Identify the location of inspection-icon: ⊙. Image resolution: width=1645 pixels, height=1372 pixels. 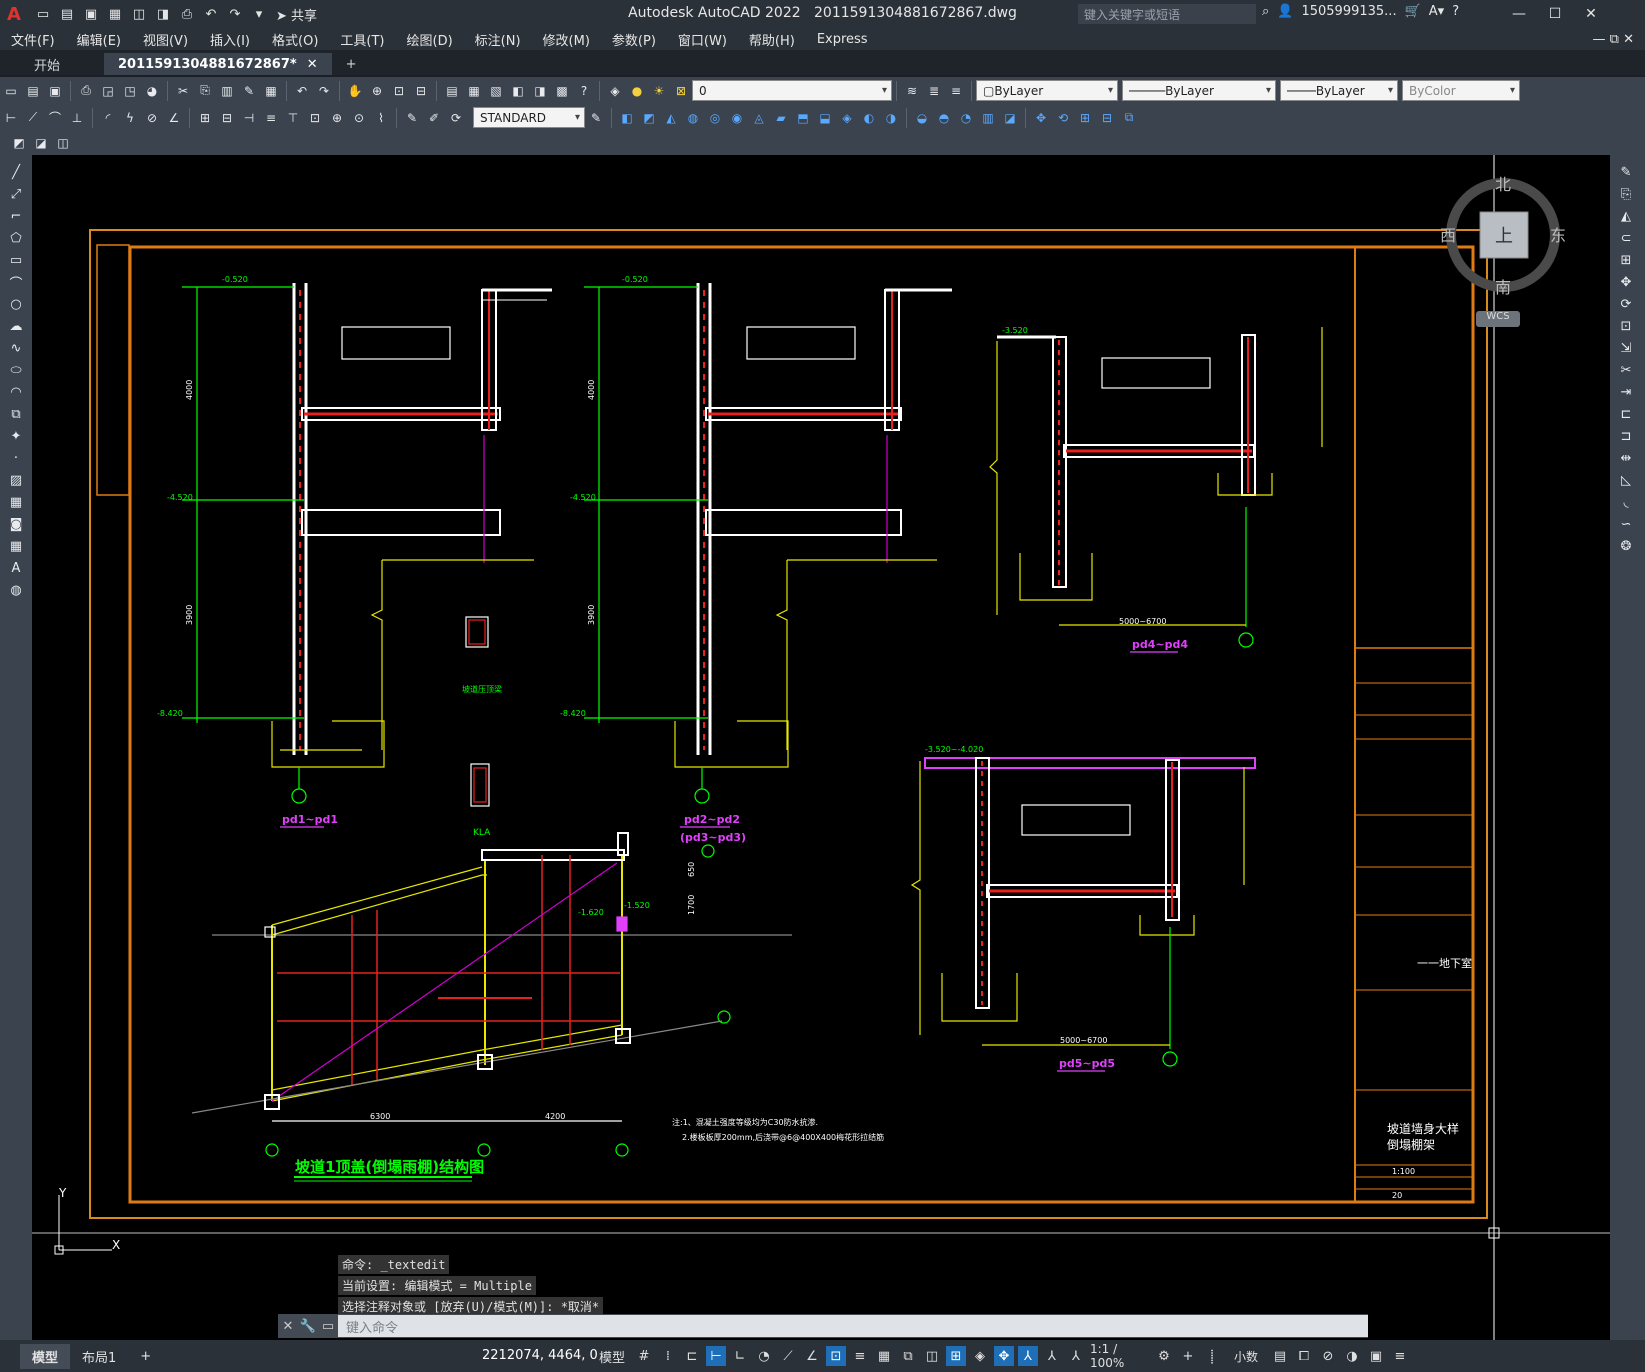
(359, 118).